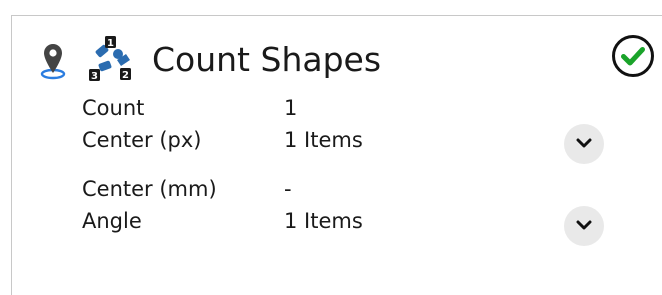 This screenshot has width=662, height=295. I want to click on row-label: Center (px), so click(142, 140).